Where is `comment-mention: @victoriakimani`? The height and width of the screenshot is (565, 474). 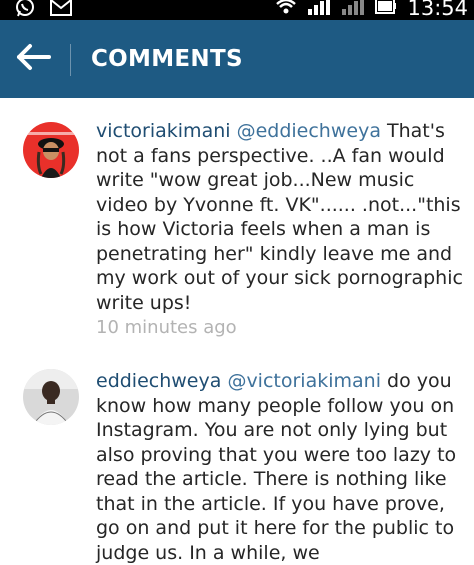
comment-mention: @victoriakimani is located at coordinates (304, 381).